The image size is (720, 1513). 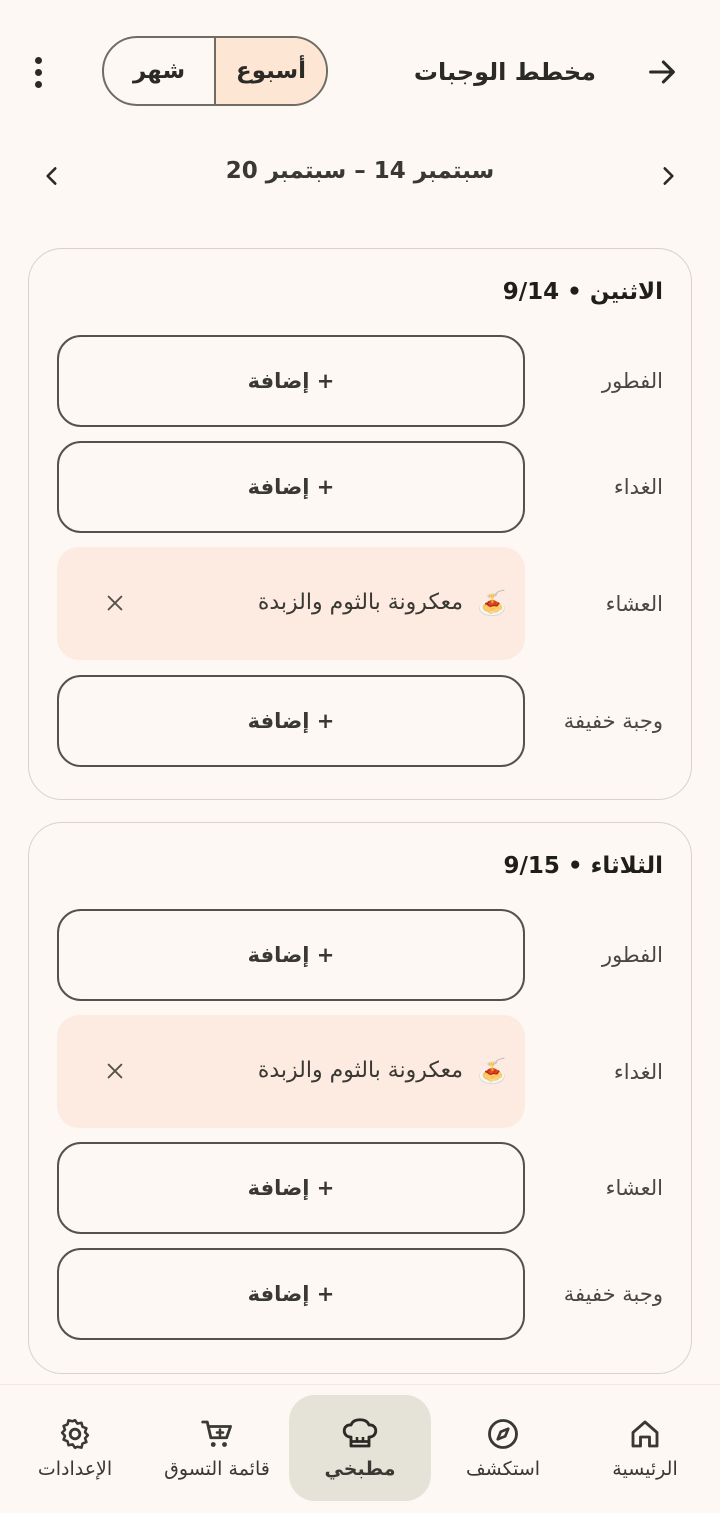 I want to click on view-segmented-control: أسبوع شهر, so click(x=215, y=71).